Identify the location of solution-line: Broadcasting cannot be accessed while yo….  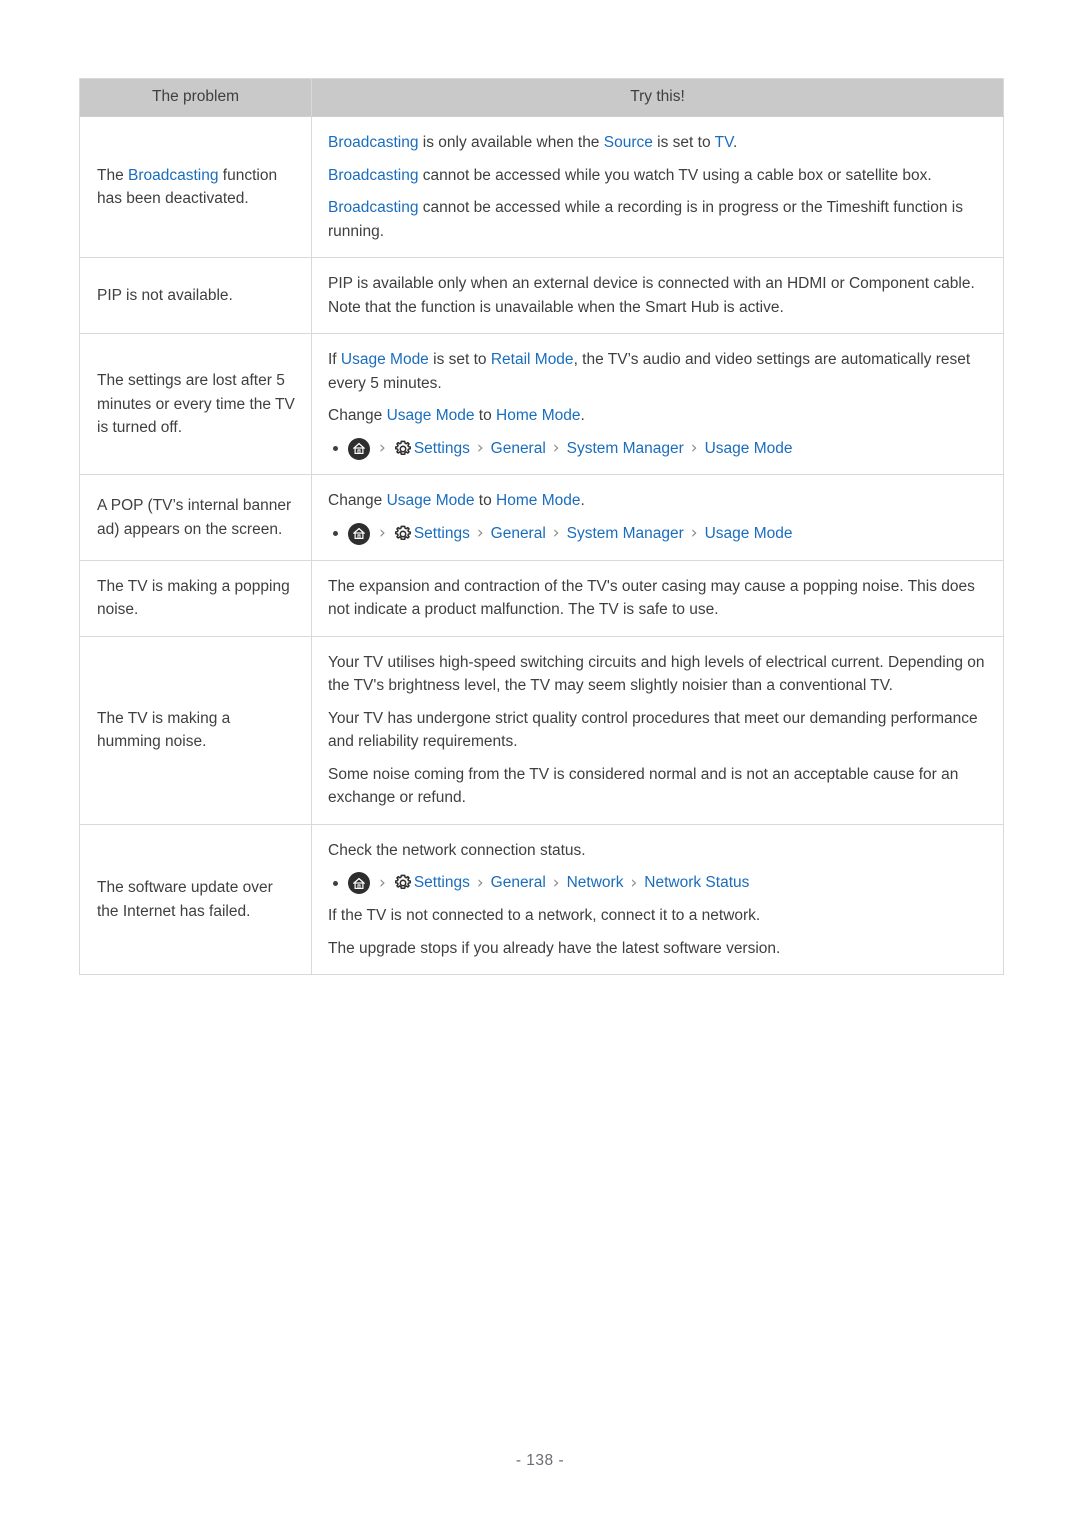
(657, 176).